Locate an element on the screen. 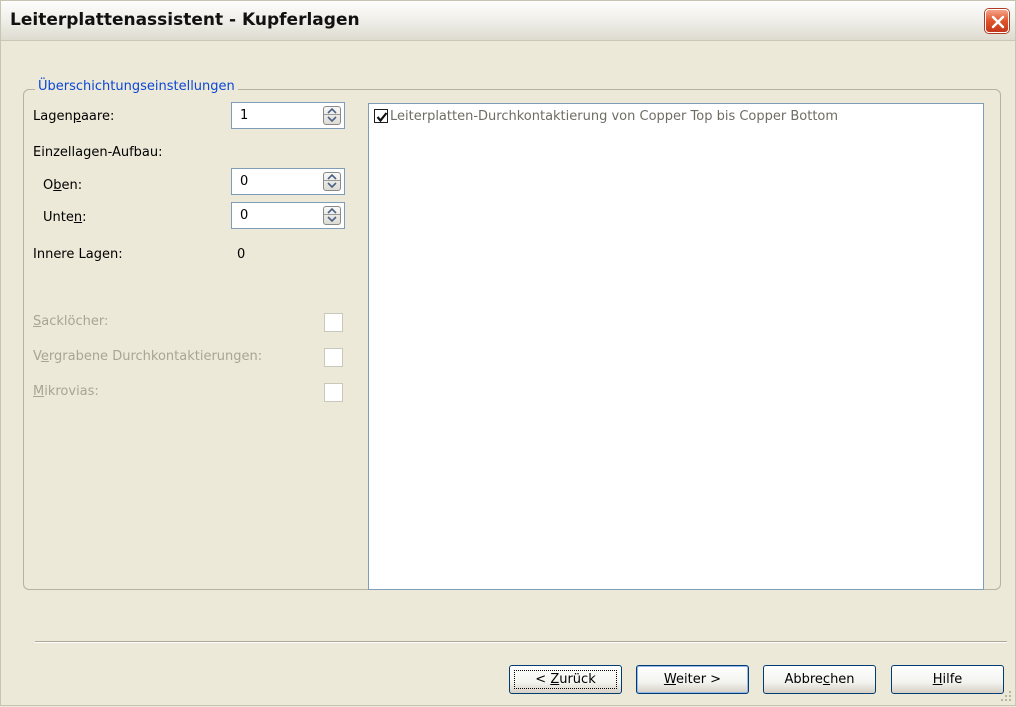 Image resolution: width=1016 pixels, height=707 pixels. bottom-input is located at coordinates (276, 215).